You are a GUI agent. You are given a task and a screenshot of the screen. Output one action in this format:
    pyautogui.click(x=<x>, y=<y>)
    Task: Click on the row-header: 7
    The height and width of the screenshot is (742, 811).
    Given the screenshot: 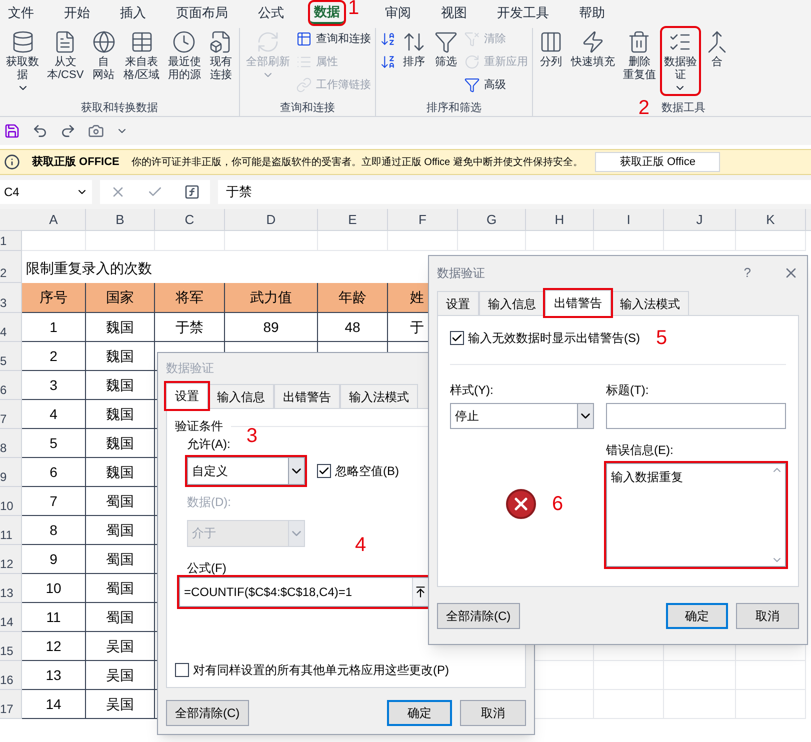 What is the action you would take?
    pyautogui.click(x=11, y=414)
    